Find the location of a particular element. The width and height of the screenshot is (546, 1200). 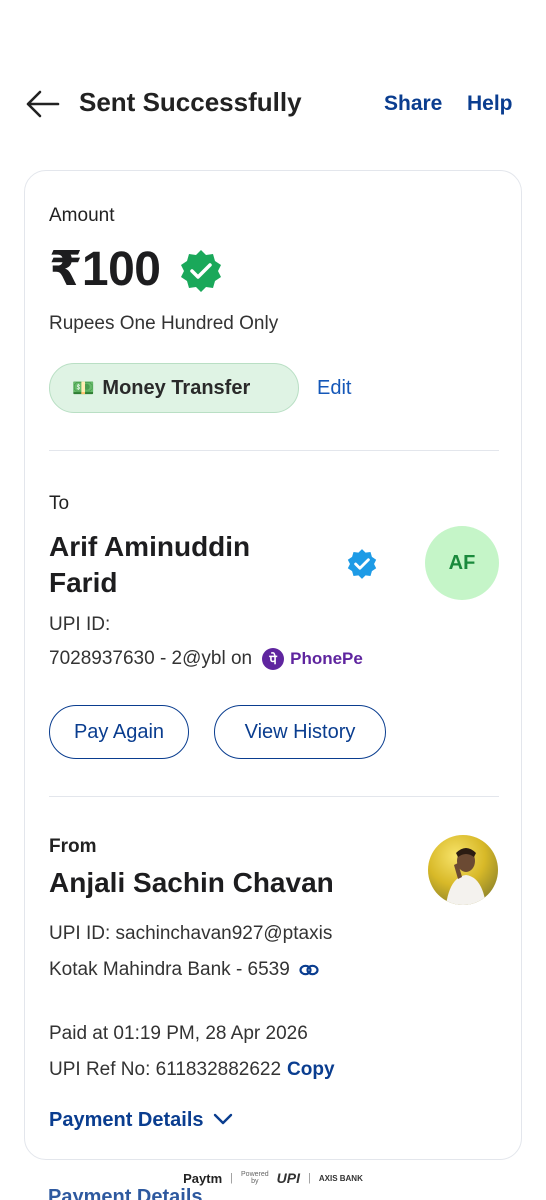

upi-ref-number: UPI Ref No: 611832882622 is located at coordinates (165, 1069).